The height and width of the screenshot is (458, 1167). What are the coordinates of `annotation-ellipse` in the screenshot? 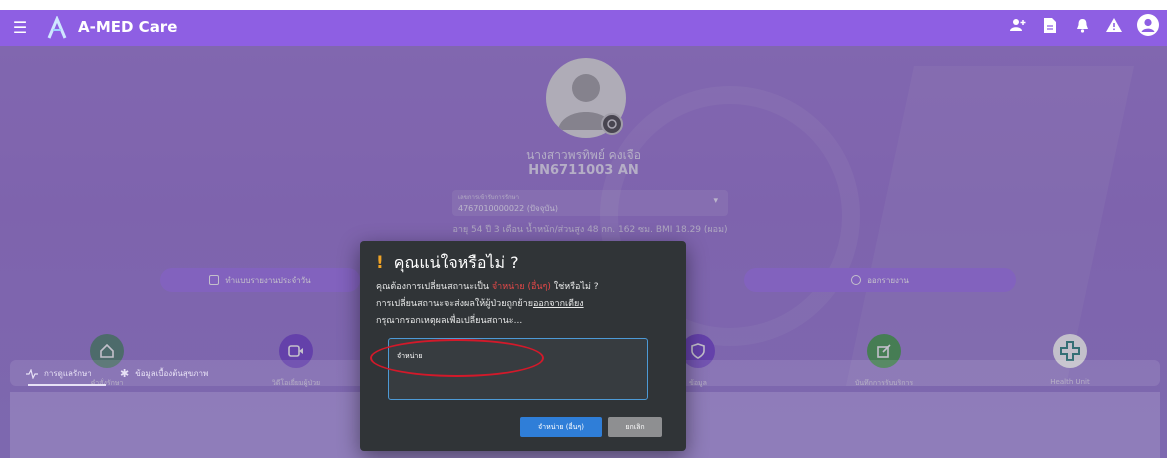 It's located at (457, 358).